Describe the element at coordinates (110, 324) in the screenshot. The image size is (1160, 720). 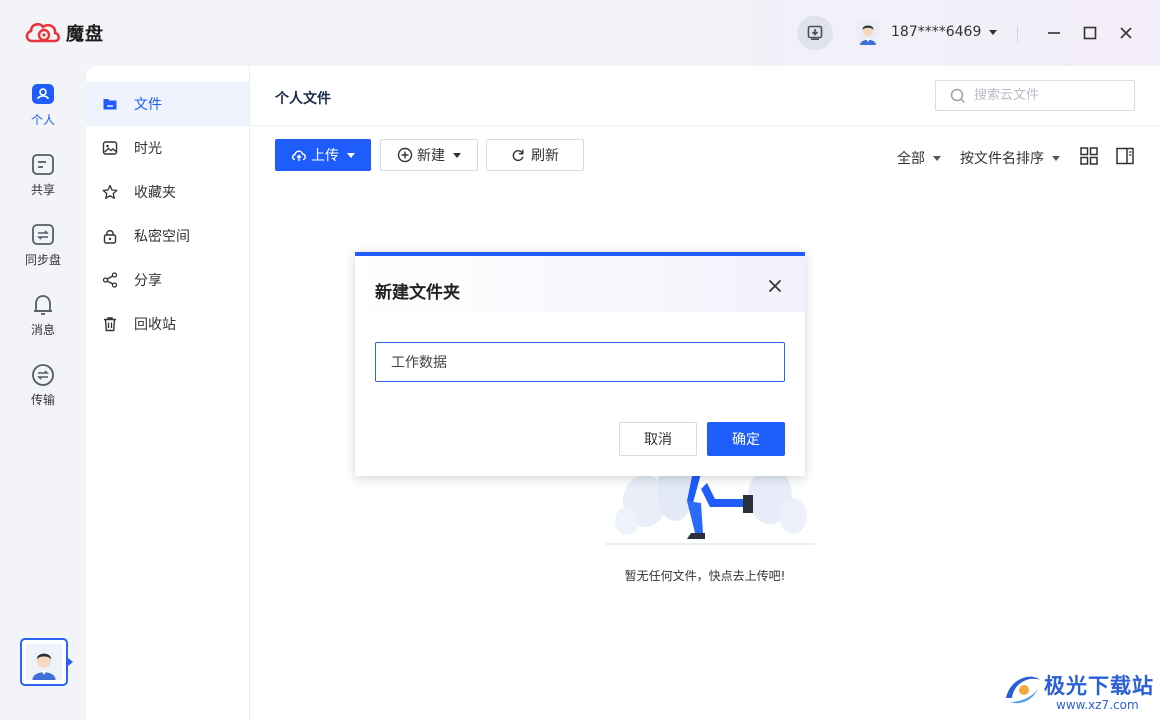
I see `trash-icon` at that location.